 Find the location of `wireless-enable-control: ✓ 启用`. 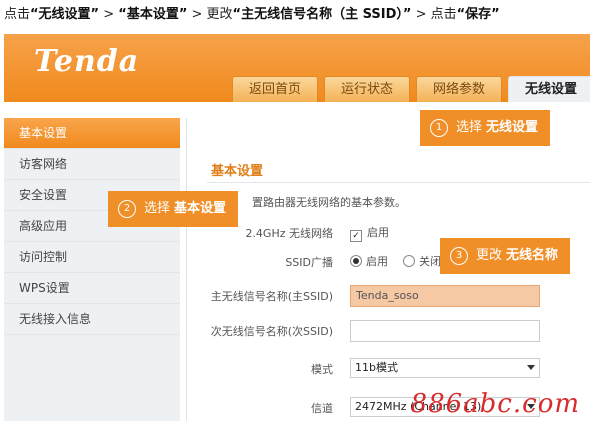

wireless-enable-control: ✓ 启用 is located at coordinates (369, 233).